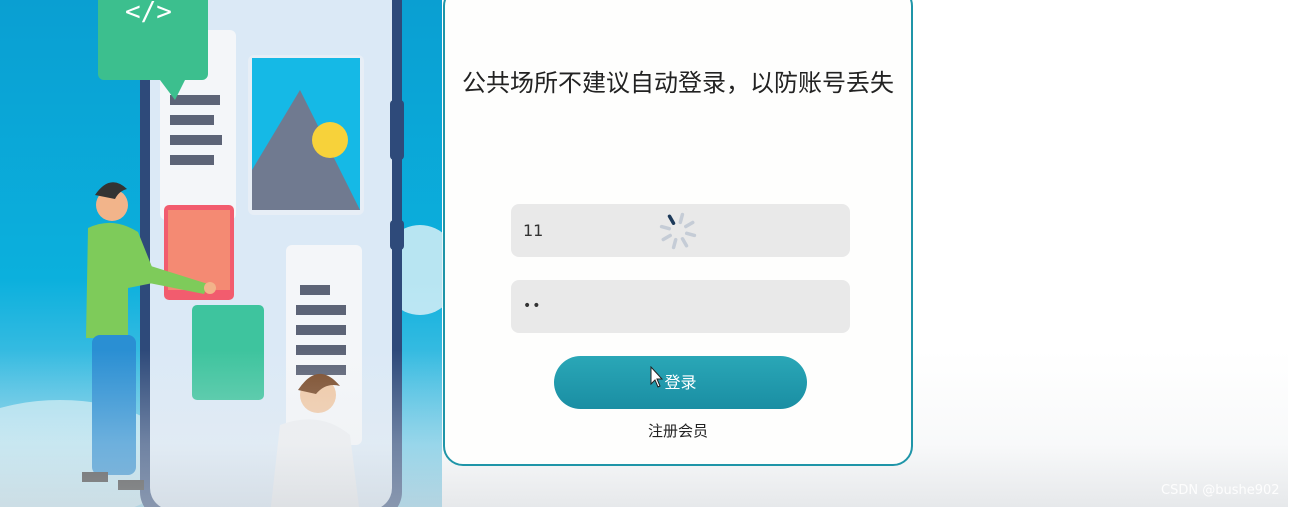 This screenshot has height=507, width=1291. Describe the element at coordinates (657, 377) in the screenshot. I see `mouse-pointer-icon` at that location.